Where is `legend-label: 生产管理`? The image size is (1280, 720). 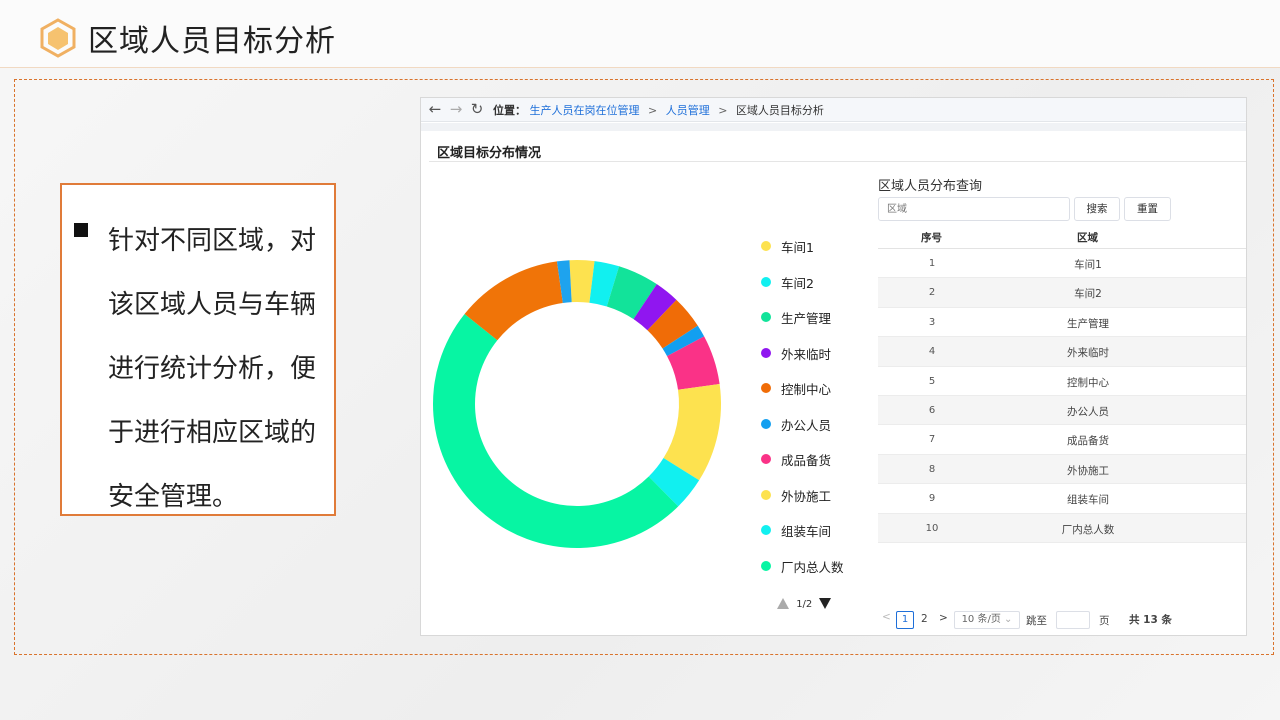 legend-label: 生产管理 is located at coordinates (806, 318).